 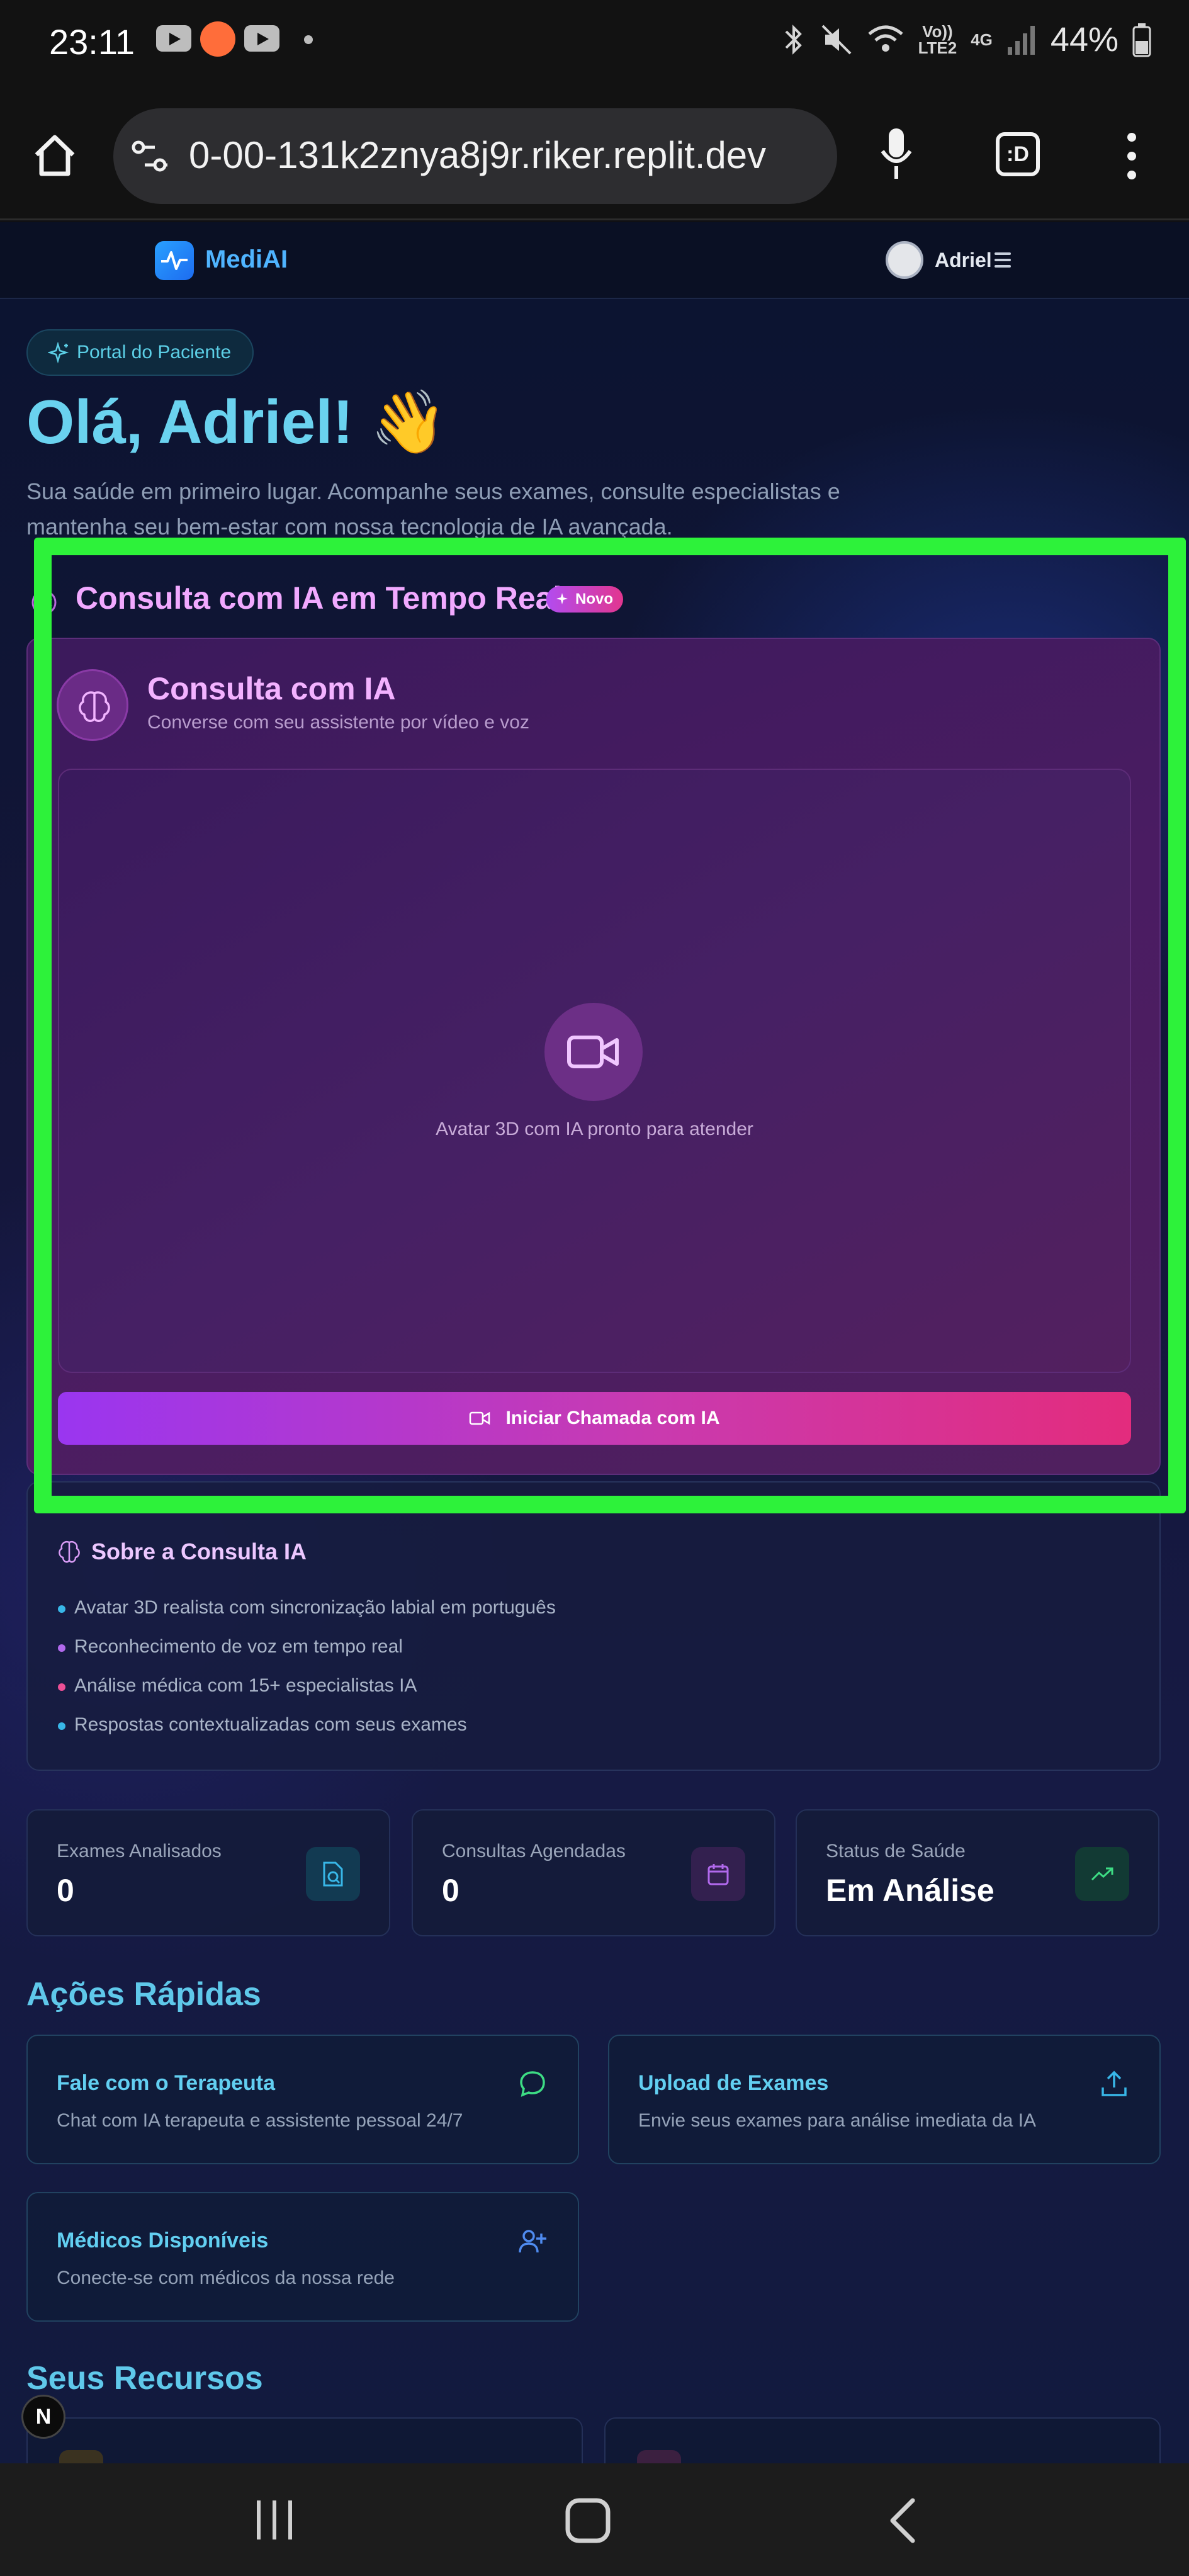 I want to click on upload-icon, so click(x=1114, y=2083).